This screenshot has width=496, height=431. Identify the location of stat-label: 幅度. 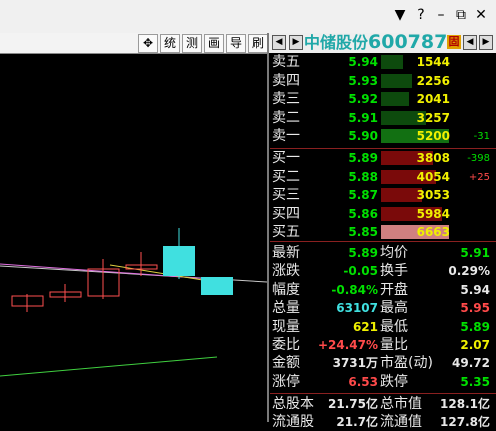
(286, 289).